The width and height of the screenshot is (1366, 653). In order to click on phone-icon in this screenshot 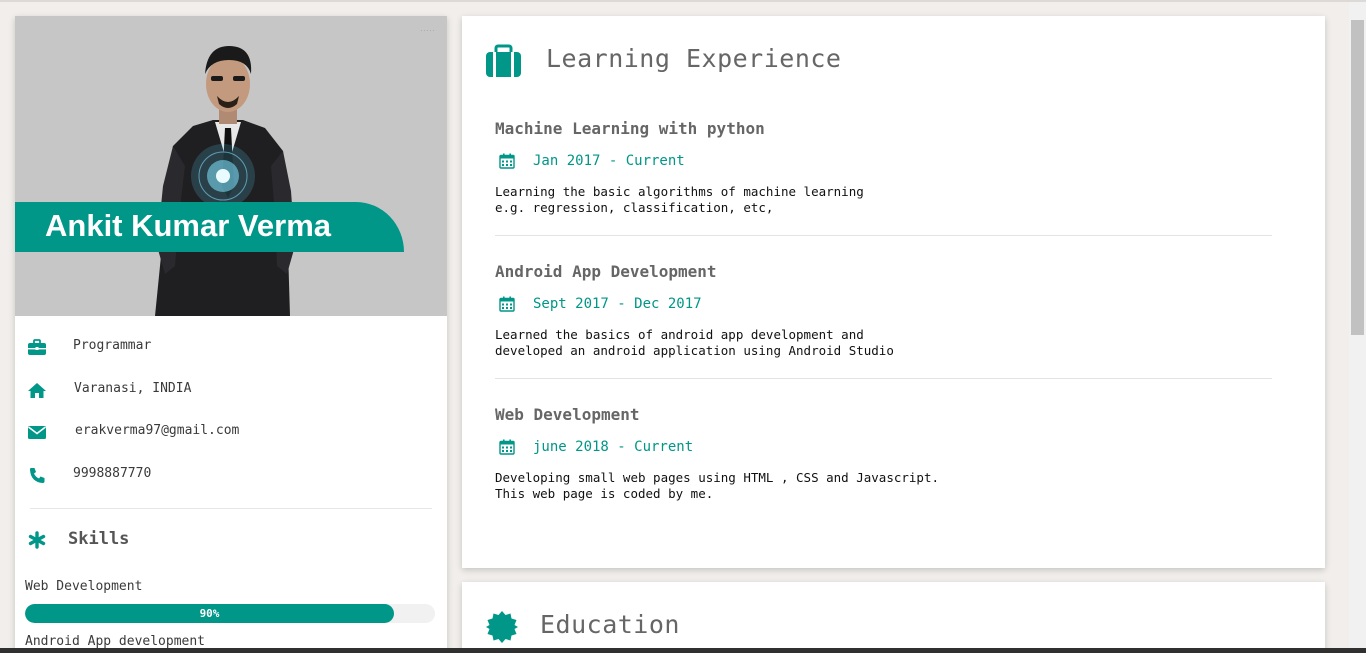, I will do `click(37, 475)`.